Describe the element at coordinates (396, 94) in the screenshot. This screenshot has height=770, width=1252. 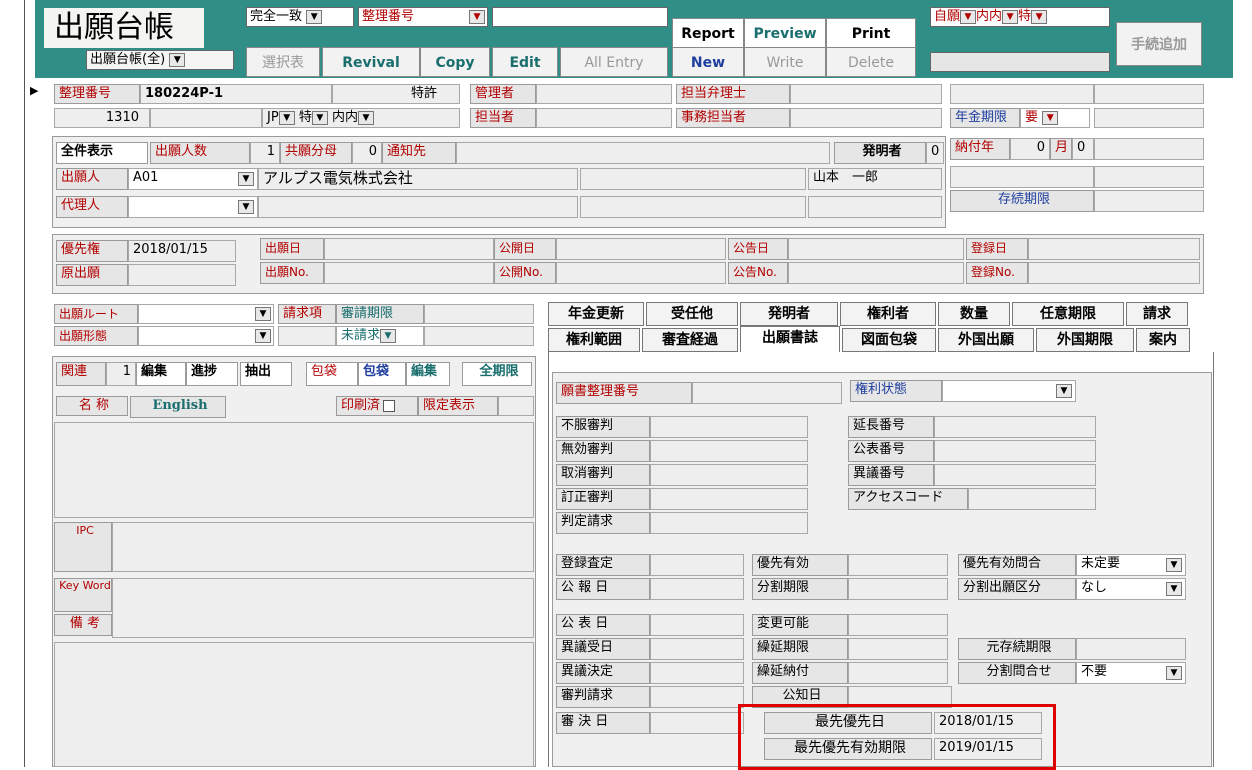
I see `patent-select: 特許` at that location.